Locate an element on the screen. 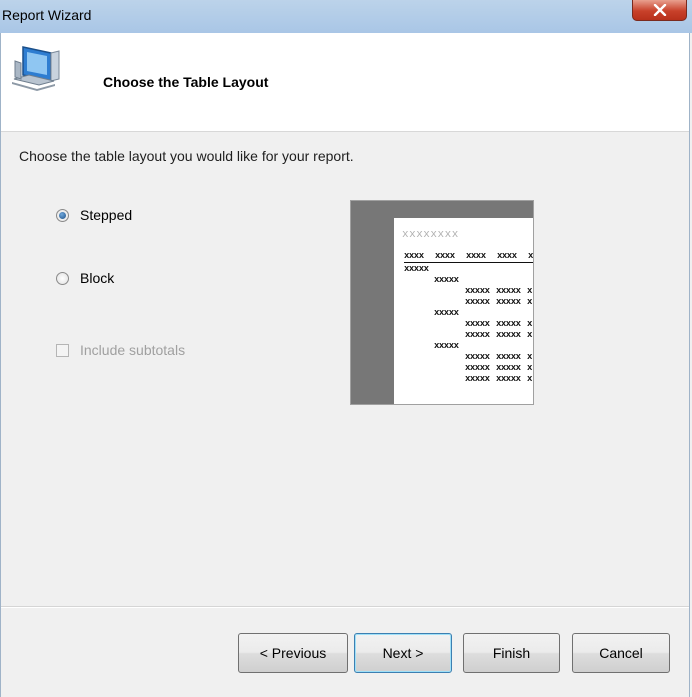 The image size is (692, 697). subtotals-label: Include subtotals is located at coordinates (133, 350).